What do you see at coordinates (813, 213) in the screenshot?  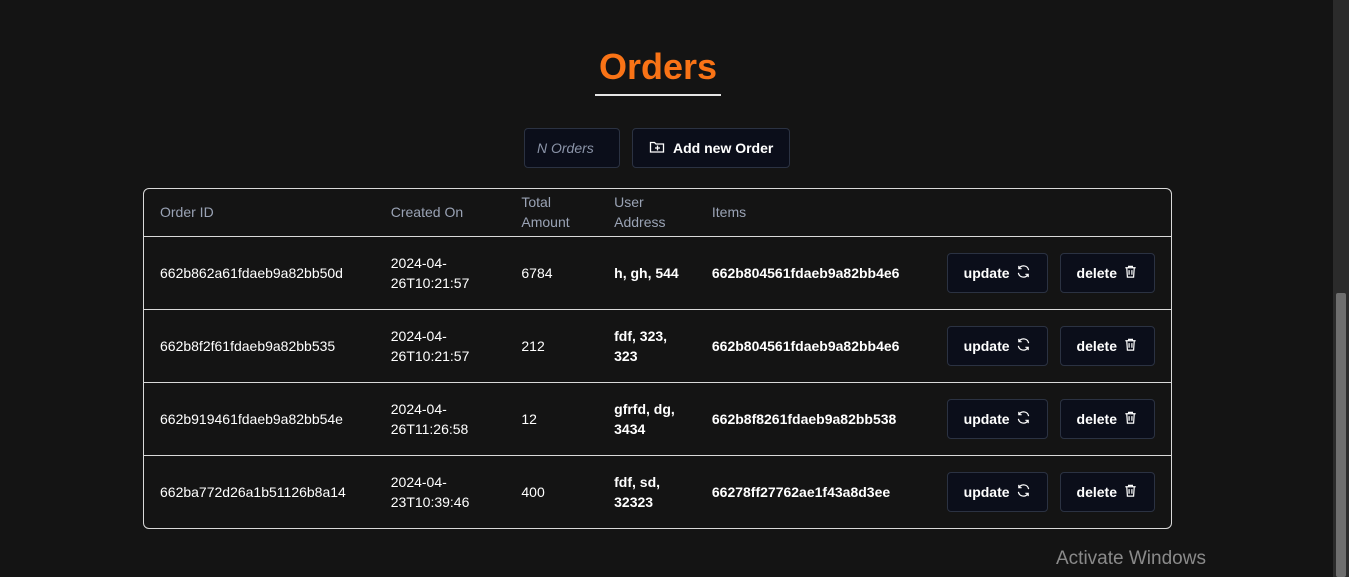 I see `header-items: Items` at bounding box center [813, 213].